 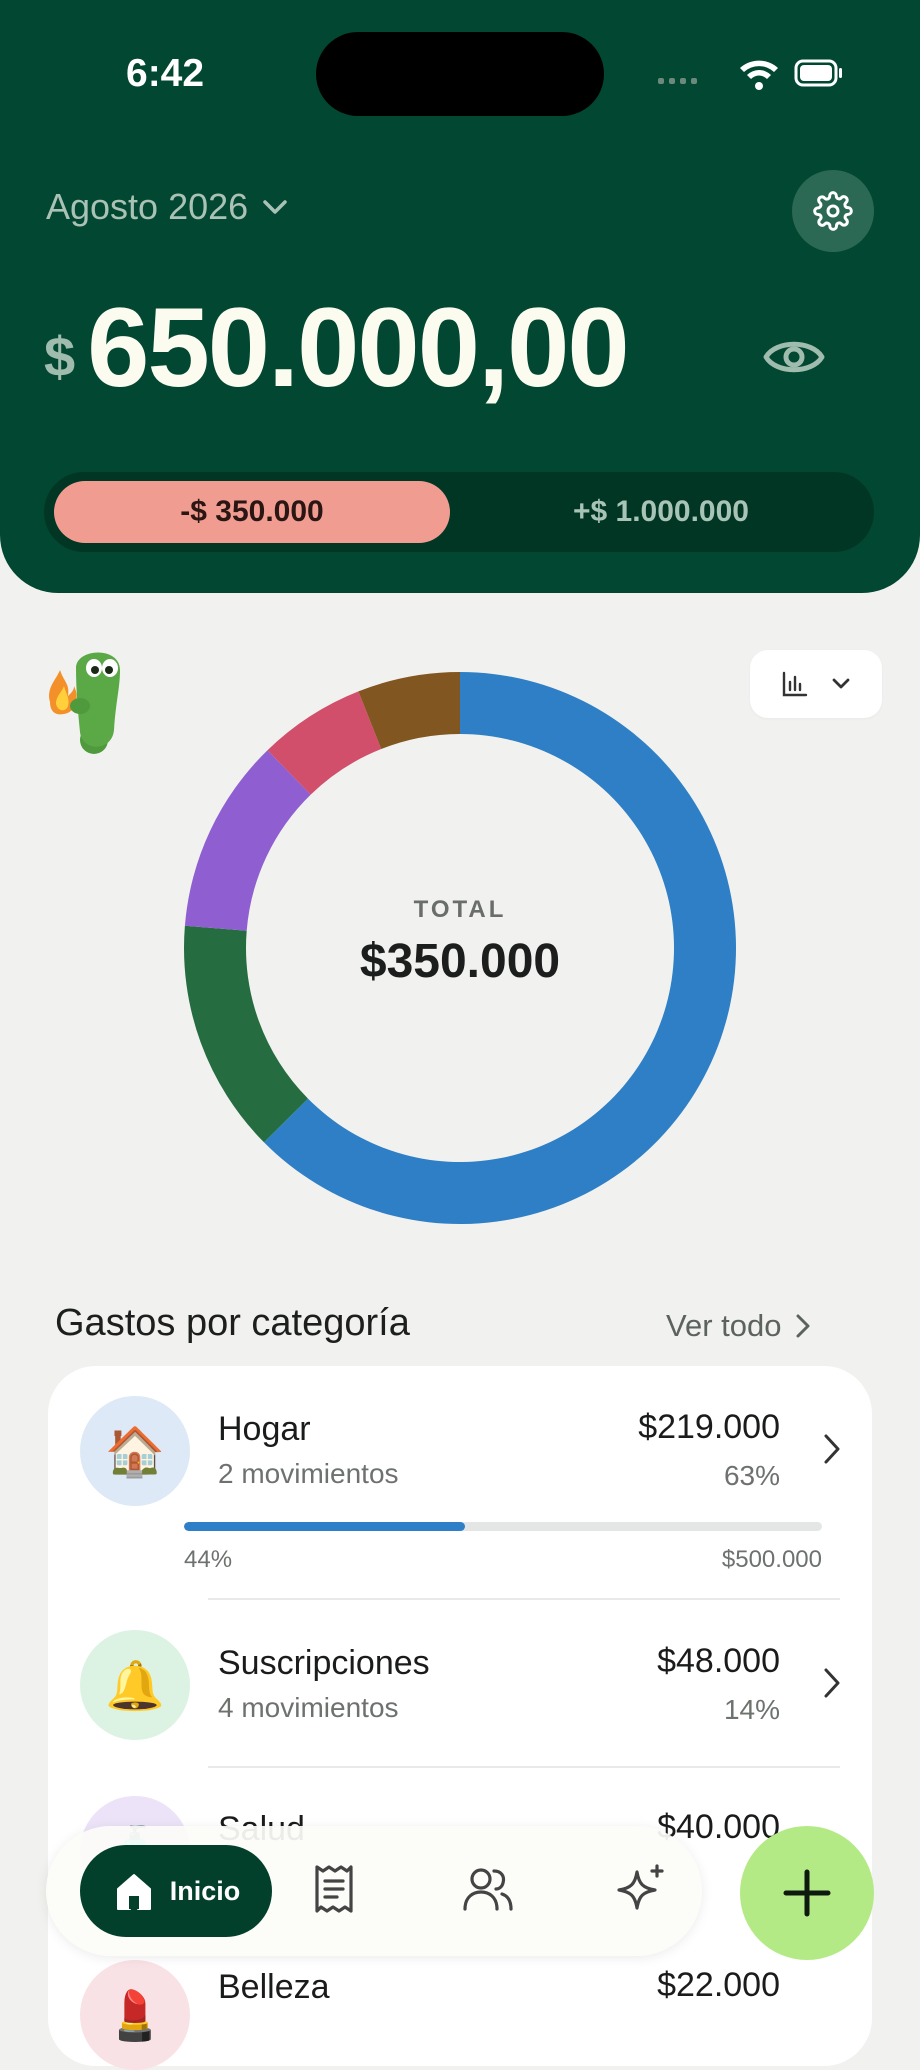 I want to click on status-icons, so click(x=750, y=74).